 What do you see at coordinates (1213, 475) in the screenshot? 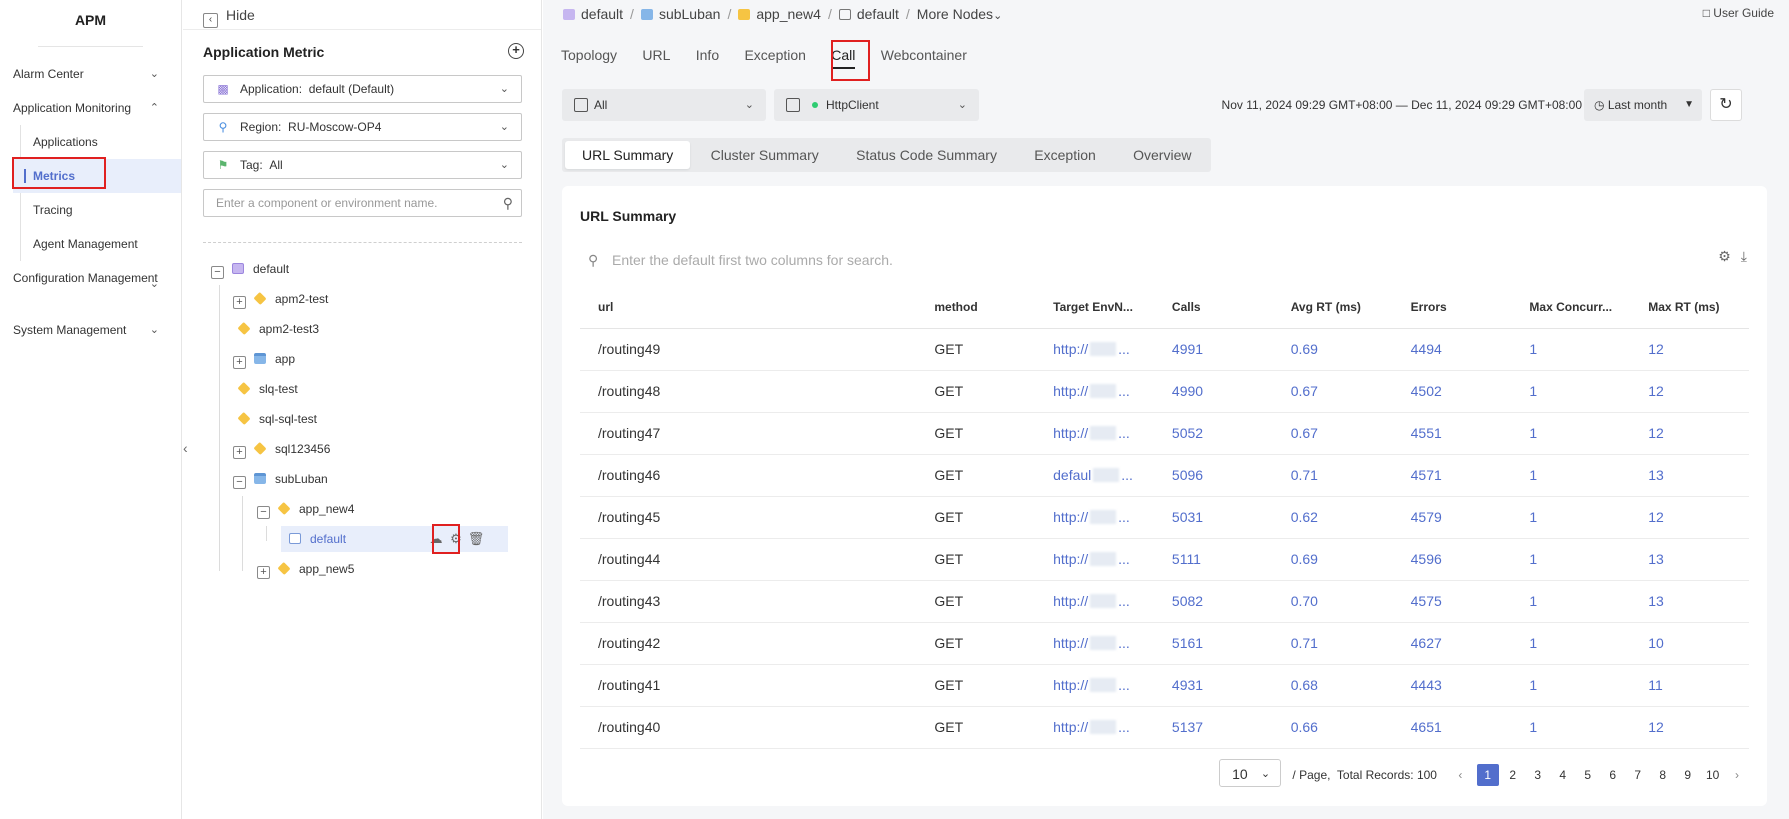
I see `cell-calls: 5096` at bounding box center [1213, 475].